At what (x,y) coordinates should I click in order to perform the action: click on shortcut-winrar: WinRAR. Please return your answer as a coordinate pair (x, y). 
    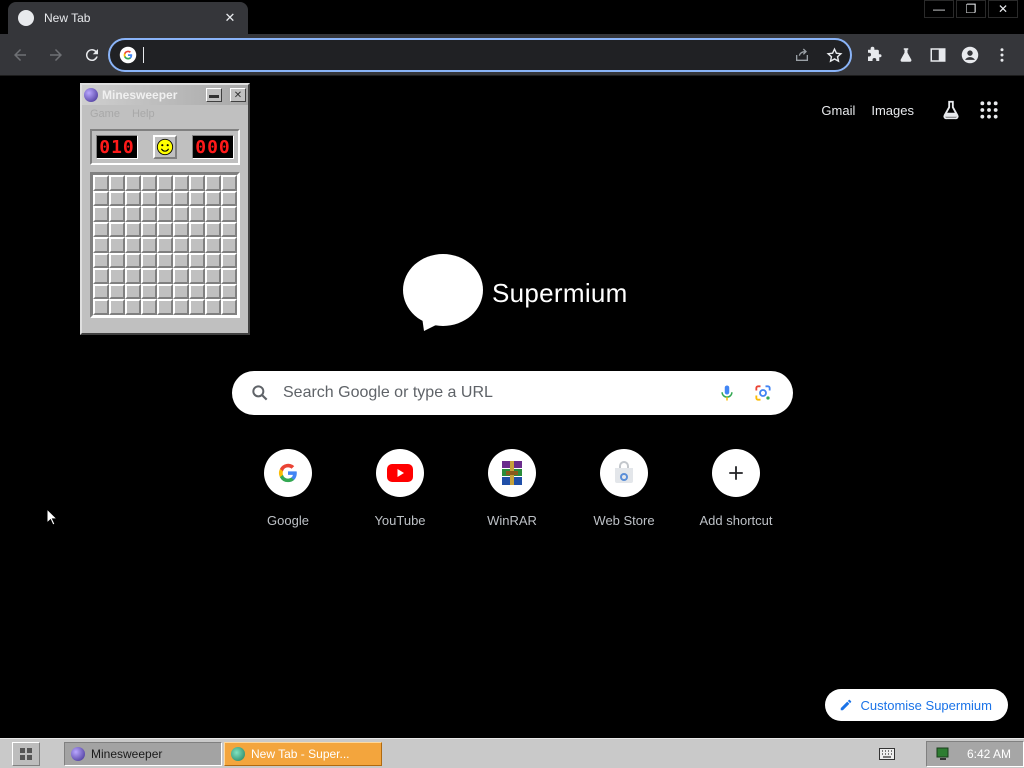
    Looking at the image, I should click on (512, 488).